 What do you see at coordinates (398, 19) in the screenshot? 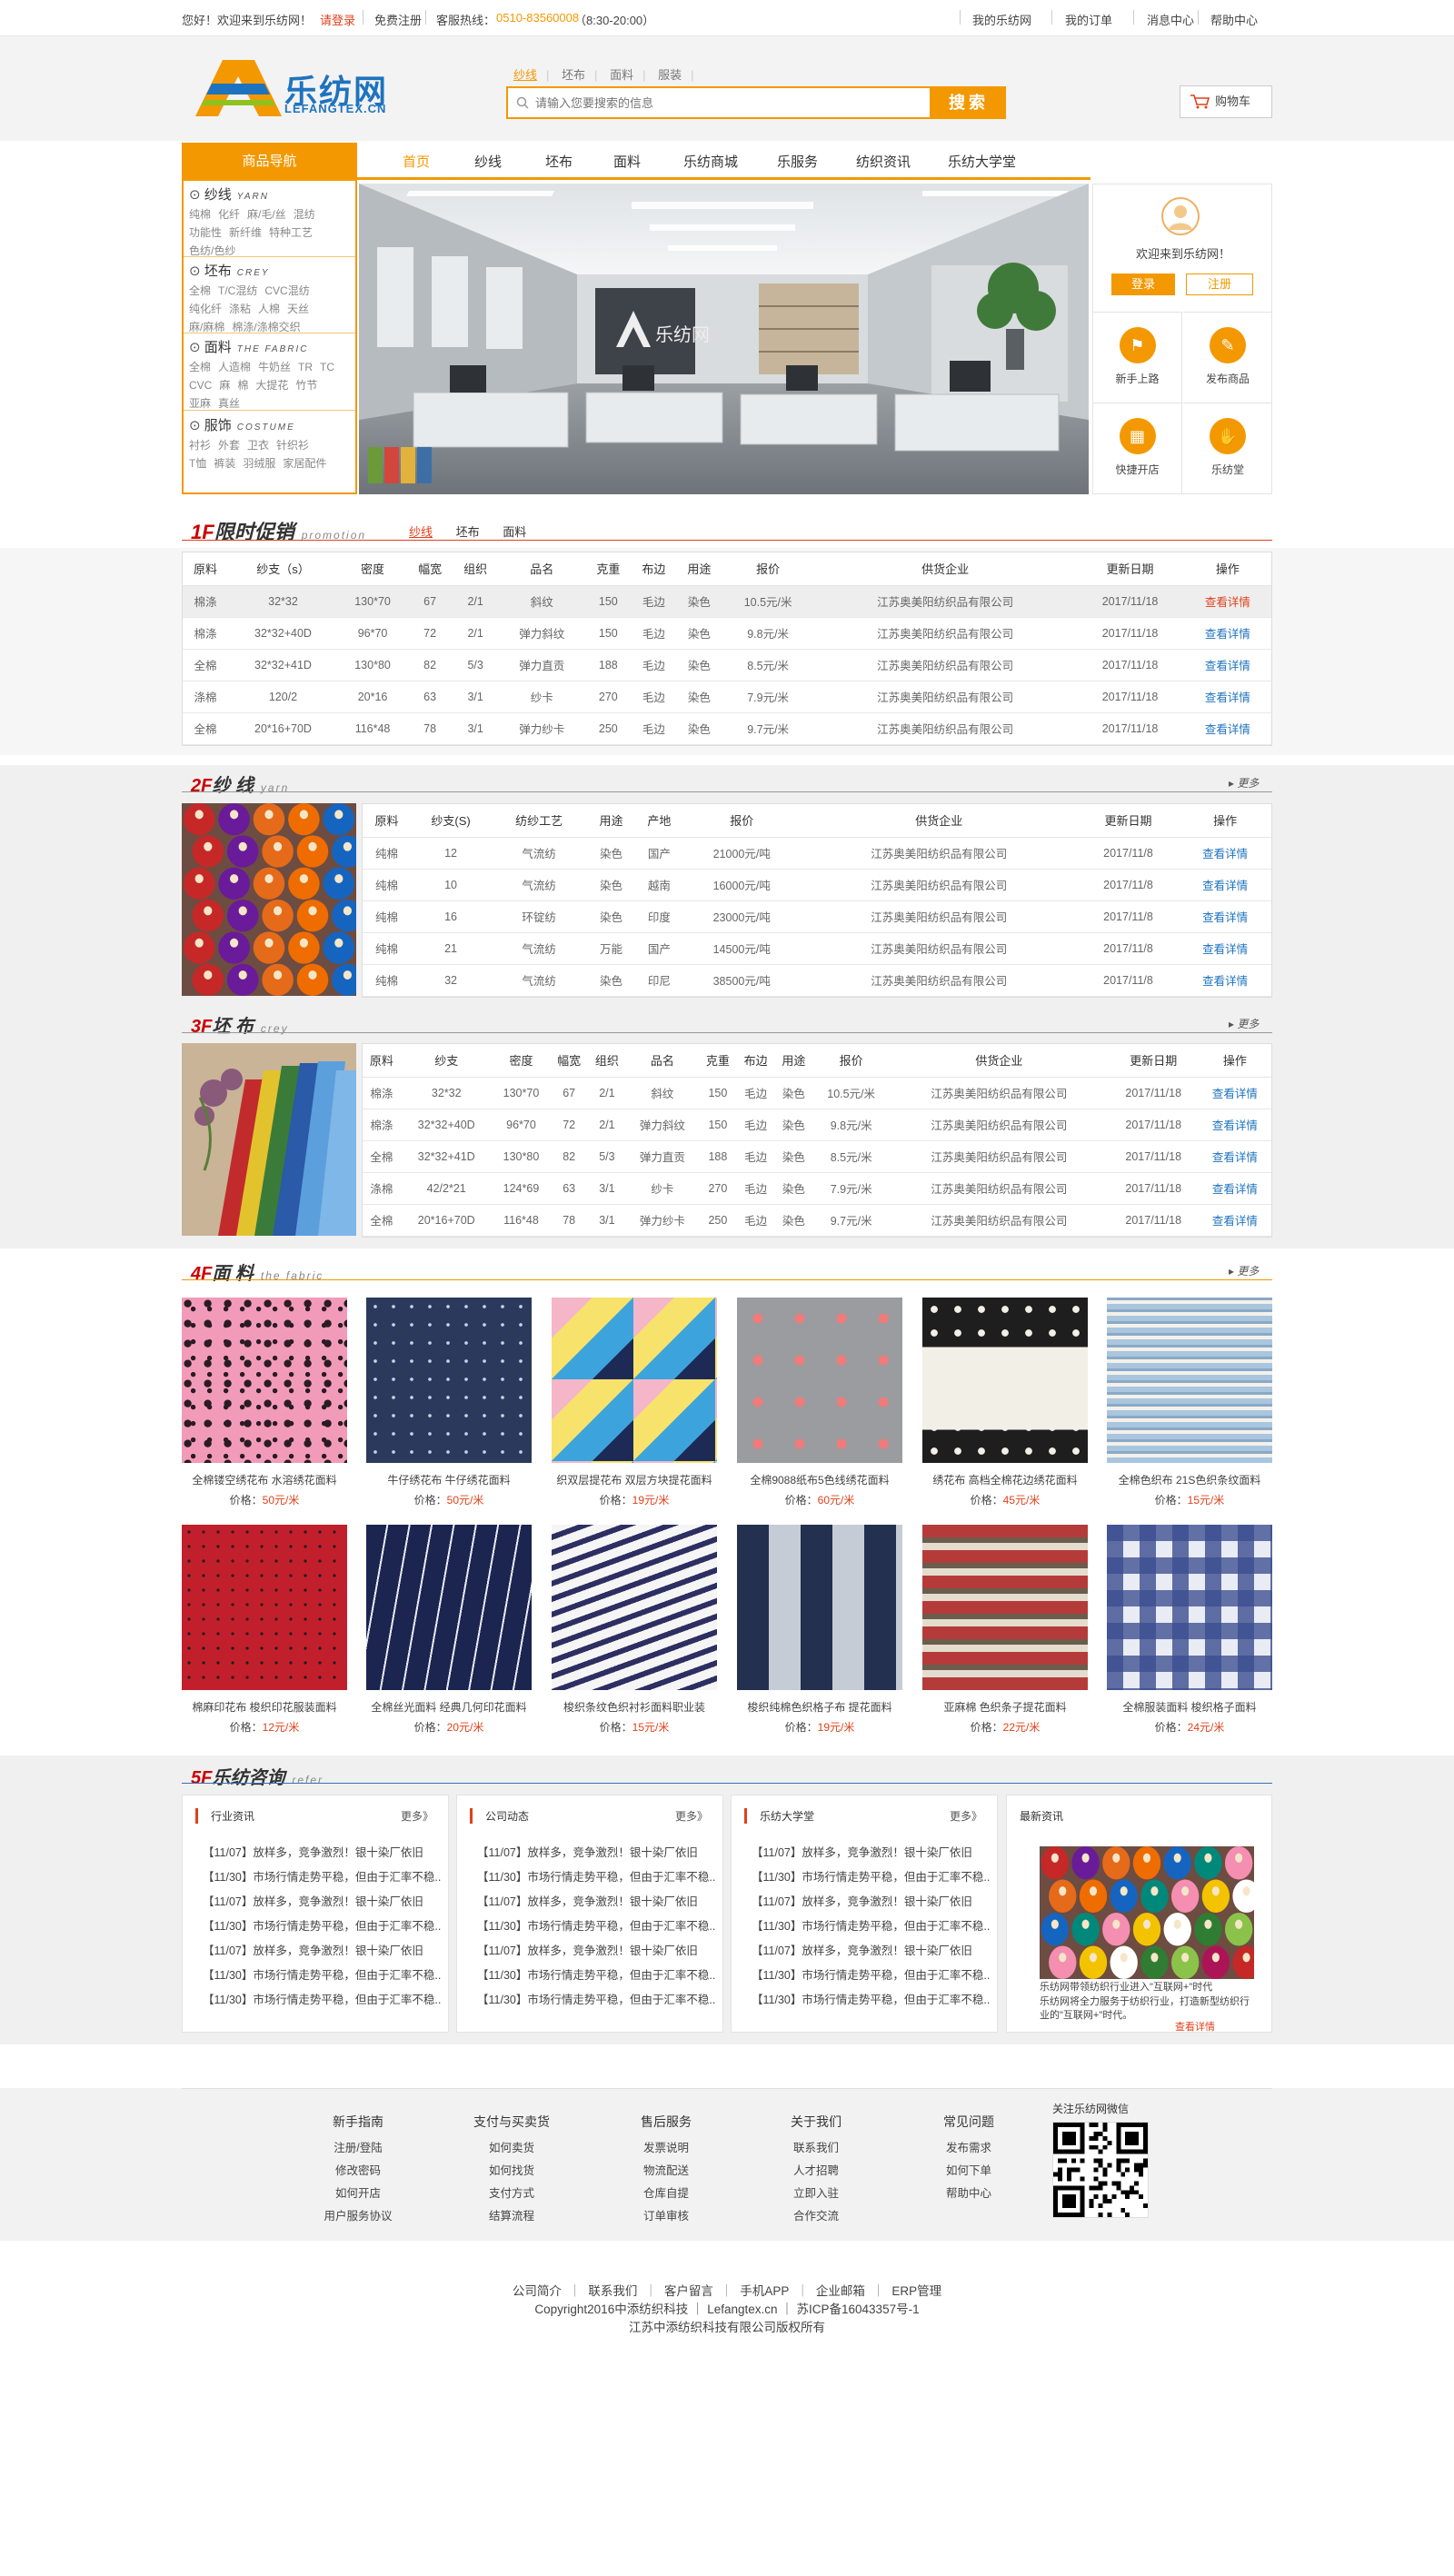
I see `register-link: 免费注册` at bounding box center [398, 19].